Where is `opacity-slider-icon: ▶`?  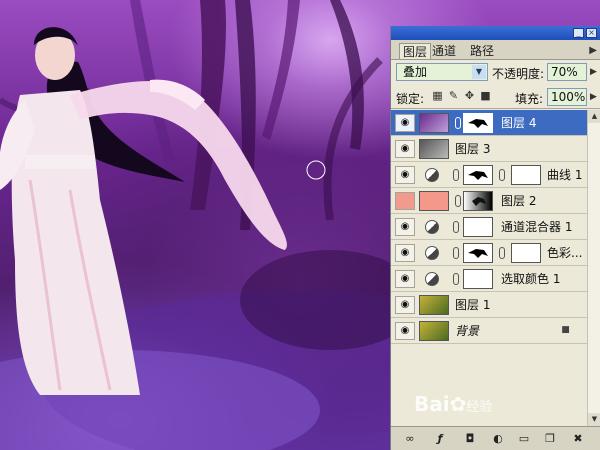
opacity-slider-icon: ▶ is located at coordinates (593, 72).